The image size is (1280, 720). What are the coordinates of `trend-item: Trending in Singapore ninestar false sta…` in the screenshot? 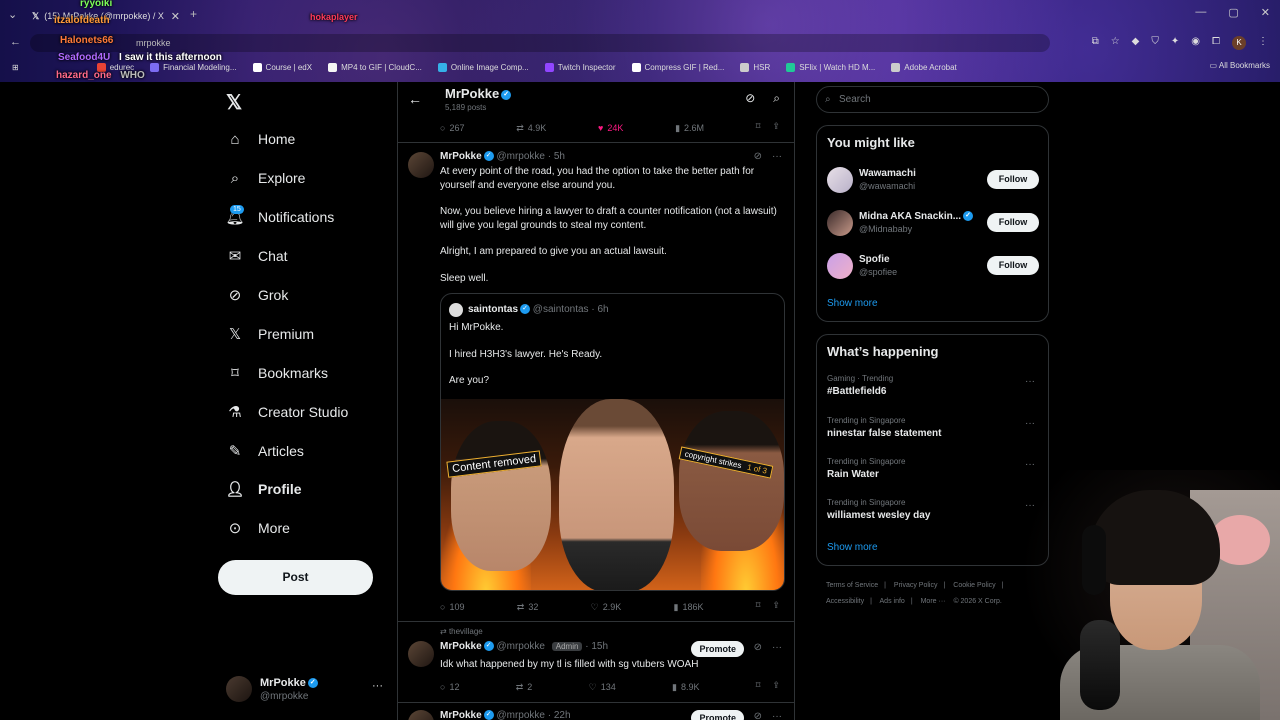 It's located at (933, 431).